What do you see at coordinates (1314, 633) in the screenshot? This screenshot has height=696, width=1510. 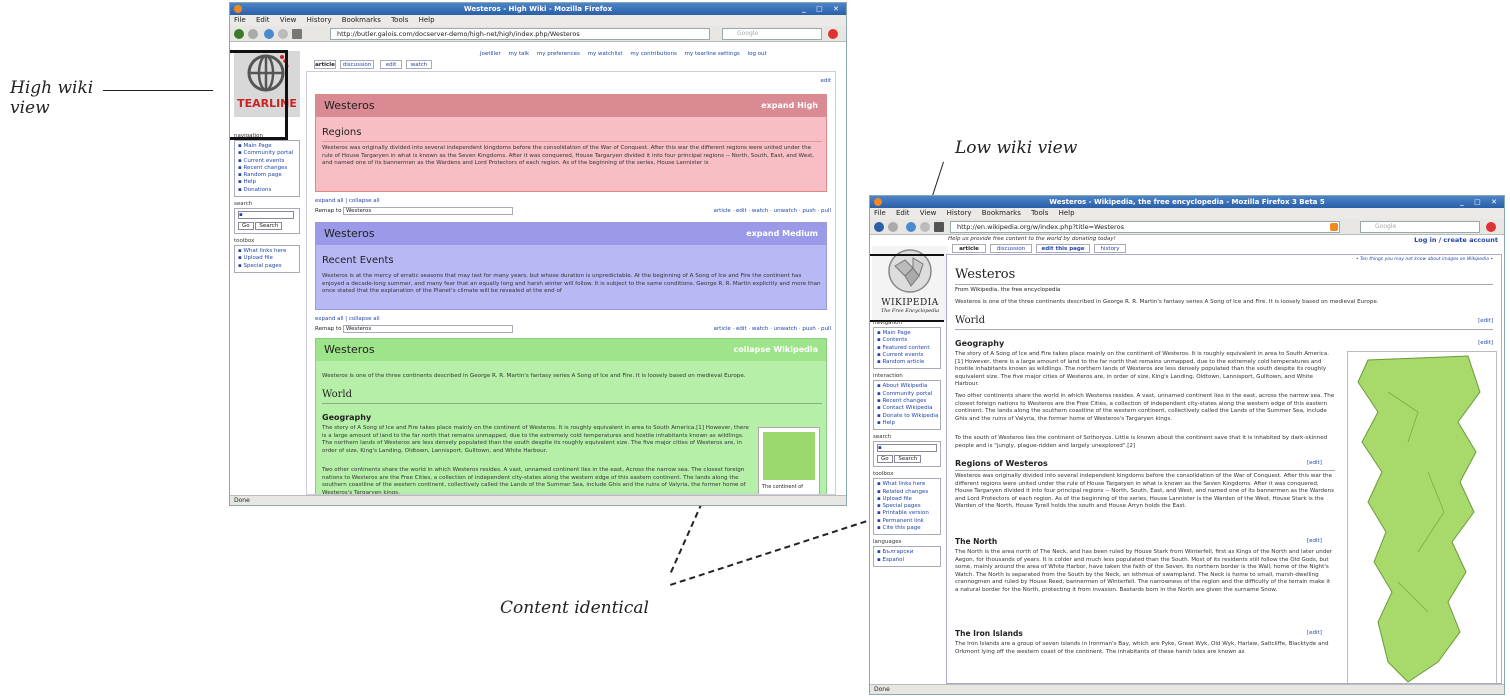 I see `edit-iron-islands-link: [edit]` at bounding box center [1314, 633].